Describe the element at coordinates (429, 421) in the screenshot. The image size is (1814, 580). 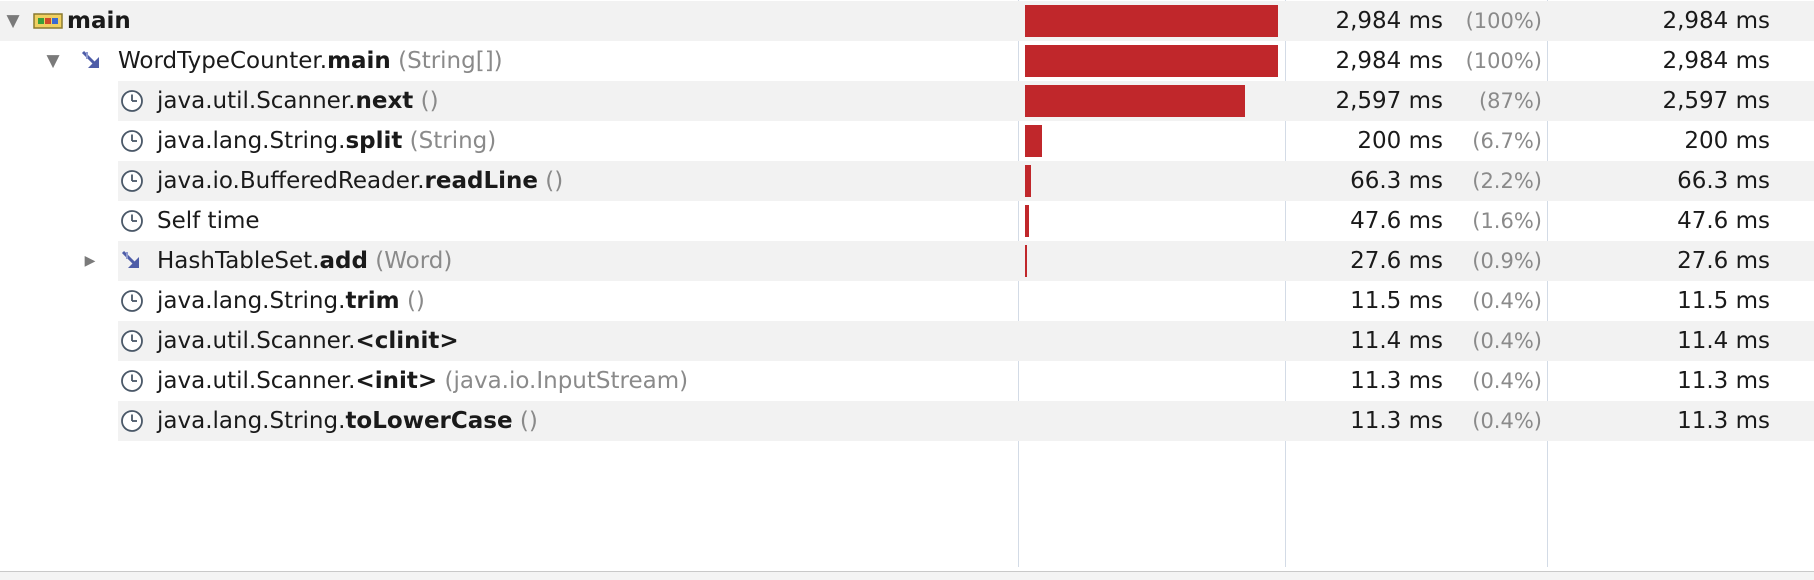
I see `method-label: toLowerCase` at that location.